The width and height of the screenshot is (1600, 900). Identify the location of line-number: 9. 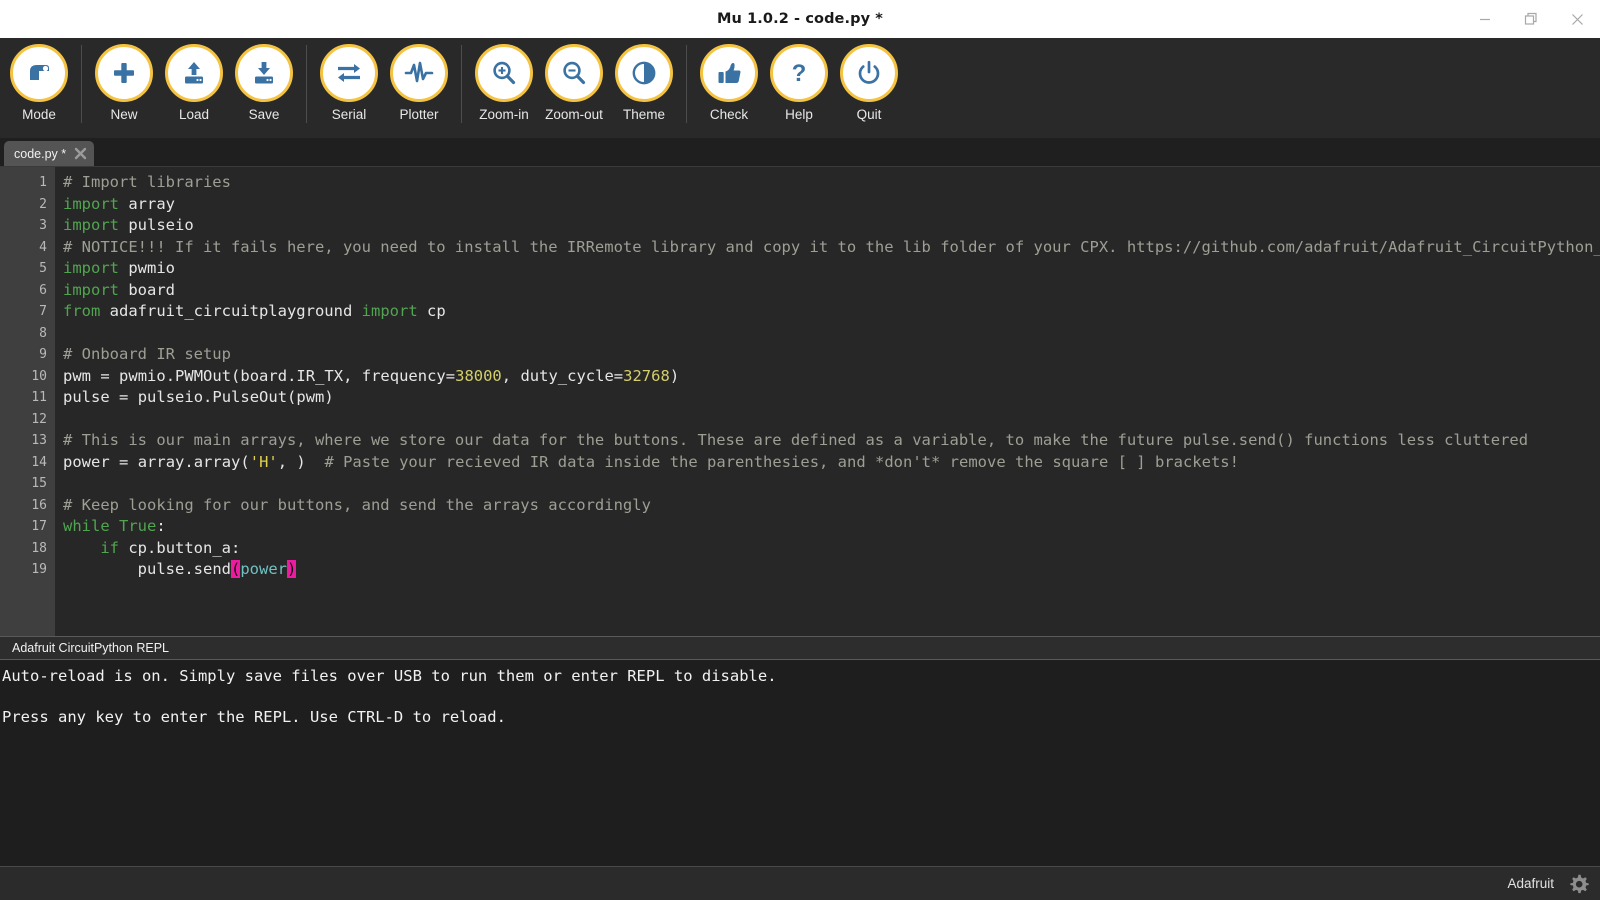
(43, 354).